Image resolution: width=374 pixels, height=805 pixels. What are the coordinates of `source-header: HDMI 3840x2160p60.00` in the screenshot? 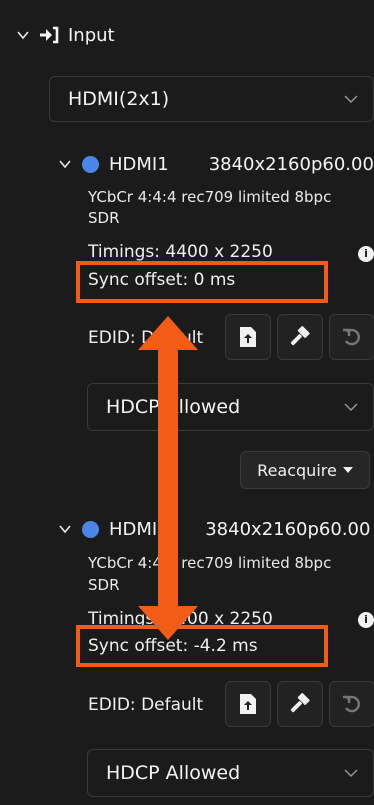 It's located at (214, 529).